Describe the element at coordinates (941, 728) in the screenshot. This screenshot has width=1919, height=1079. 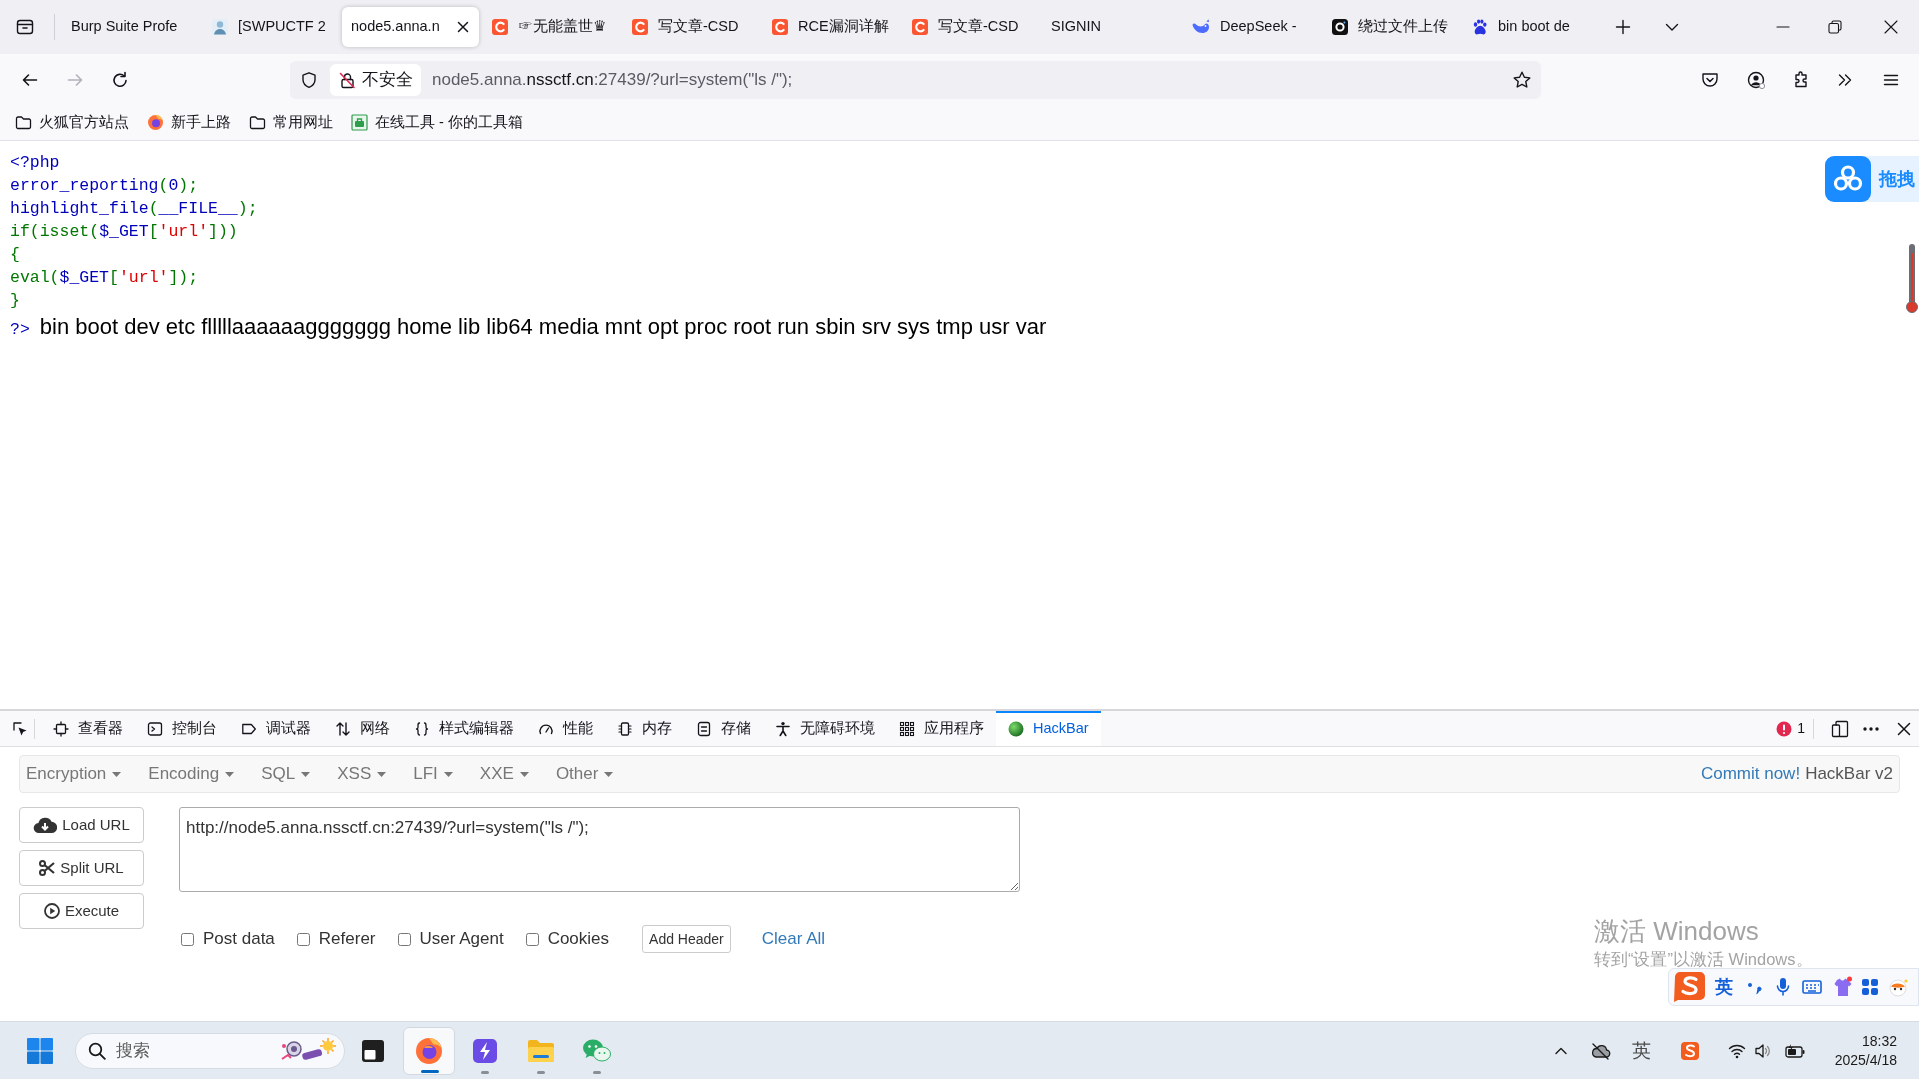
I see `devtools-tab: 应用程序` at that location.